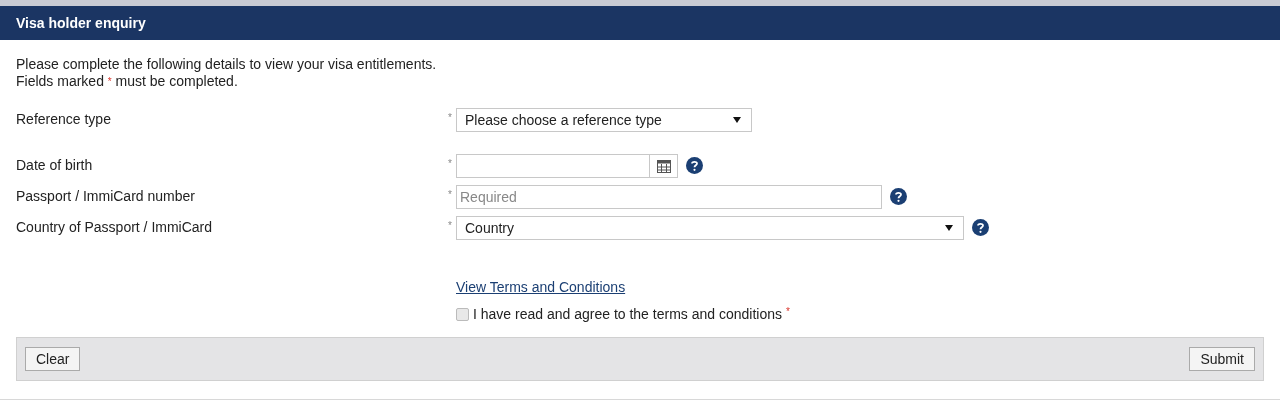  Describe the element at coordinates (710, 228) in the screenshot. I see `select-field: Country` at that location.